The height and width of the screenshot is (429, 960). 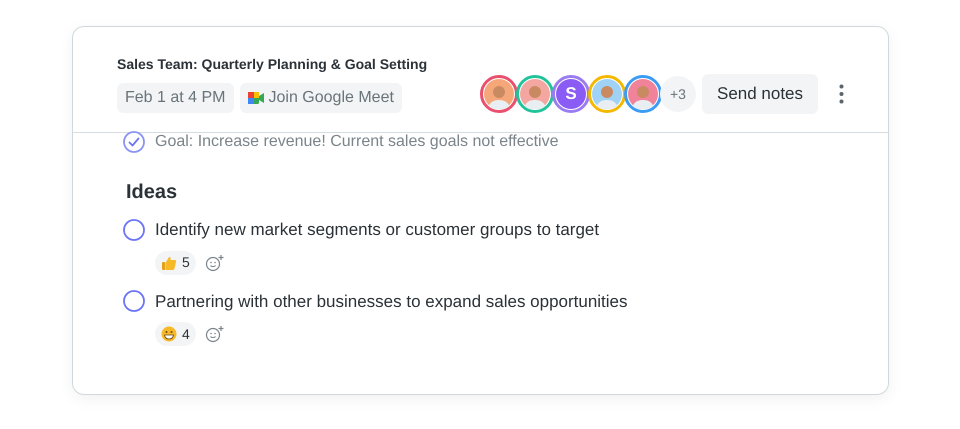 I want to click on thumbs-up-icon, so click(x=169, y=262).